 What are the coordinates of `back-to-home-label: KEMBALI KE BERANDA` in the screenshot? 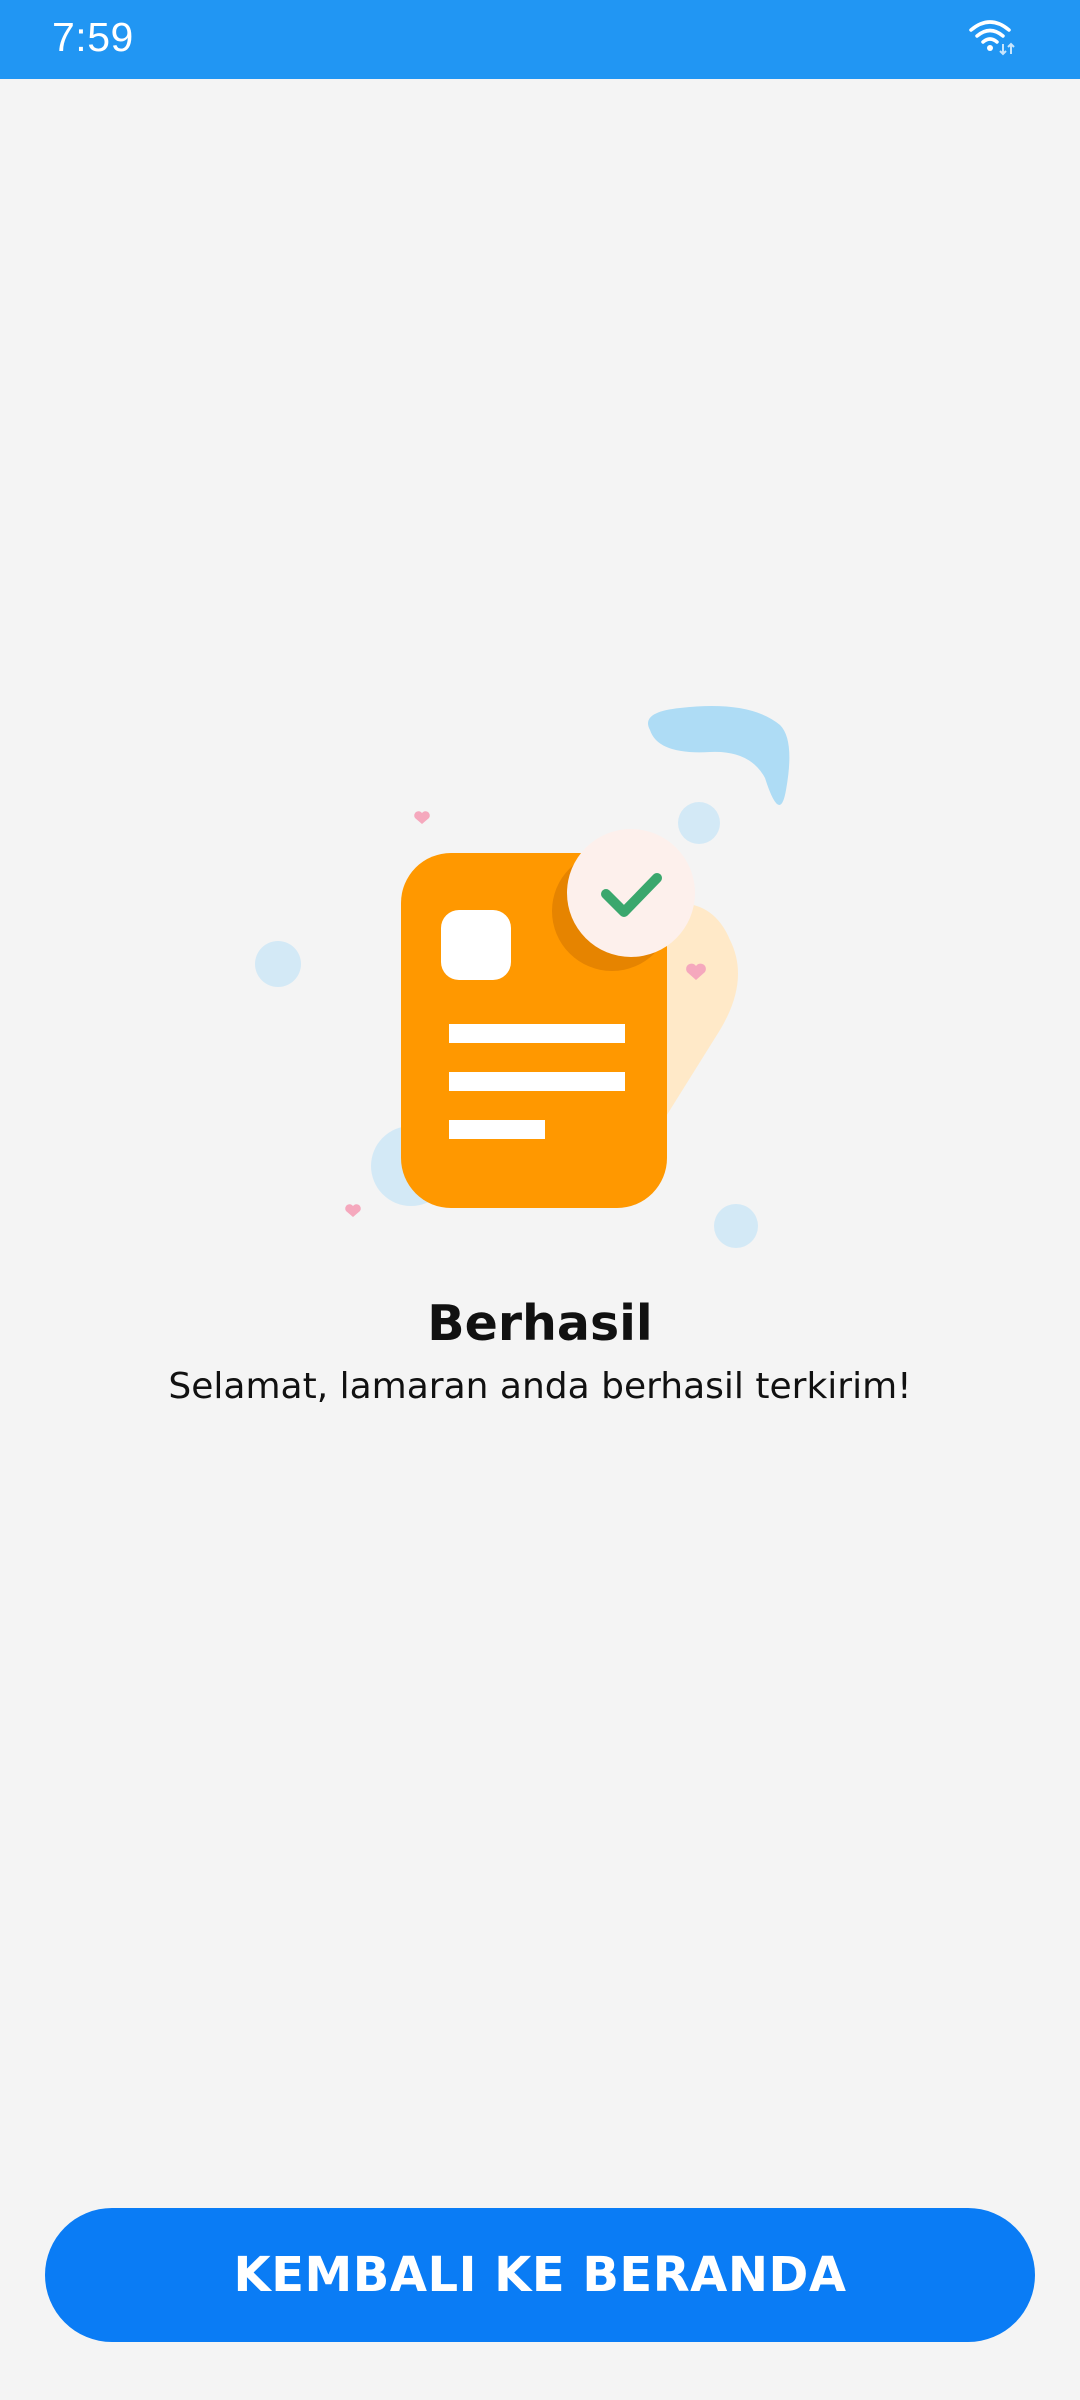 It's located at (540, 2275).